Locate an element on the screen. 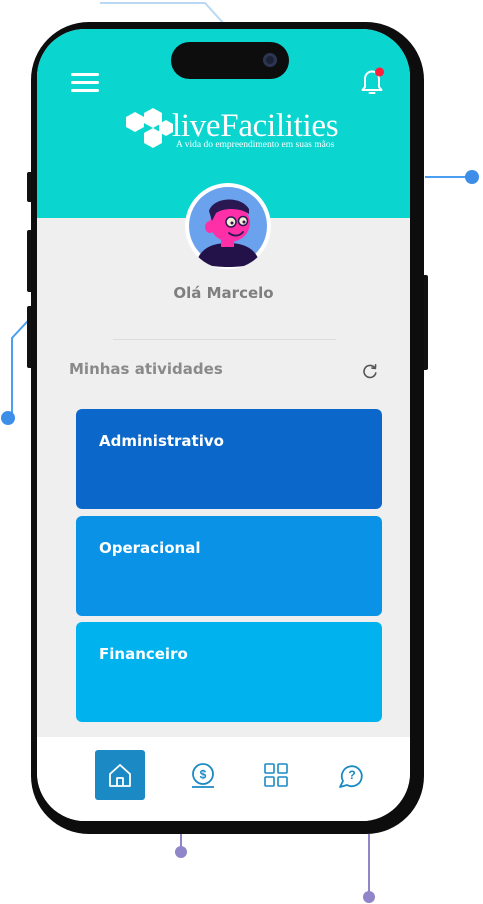 This screenshot has height=904, width=483. activity-card-operacional: Operacional is located at coordinates (229, 566).